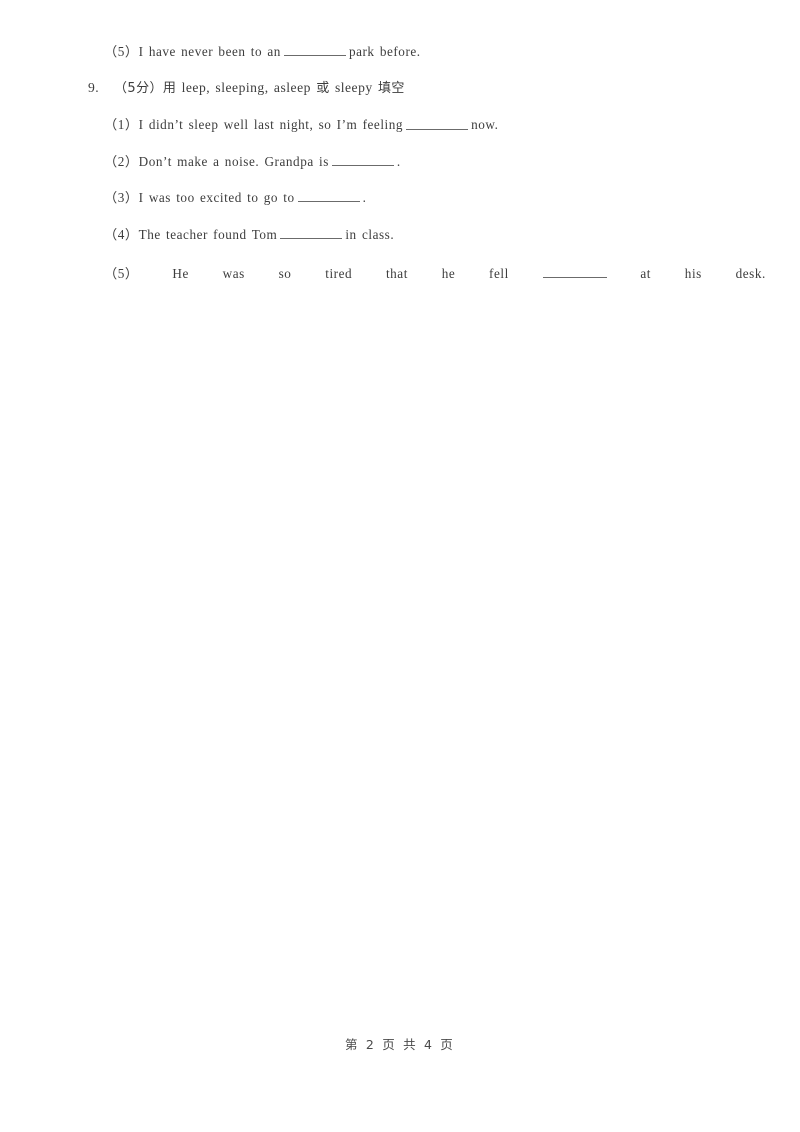 The image size is (800, 1132). What do you see at coordinates (216, 198) in the screenshot?
I see `item-text-before: I was too excited to go to` at bounding box center [216, 198].